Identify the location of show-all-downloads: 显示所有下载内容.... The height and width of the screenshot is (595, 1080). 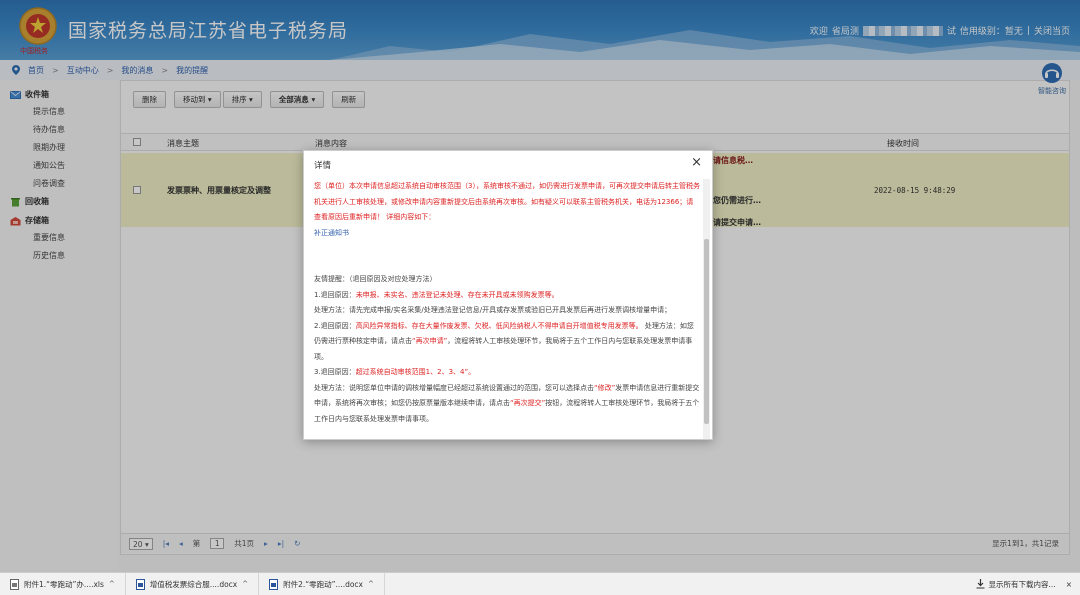
(1020, 584).